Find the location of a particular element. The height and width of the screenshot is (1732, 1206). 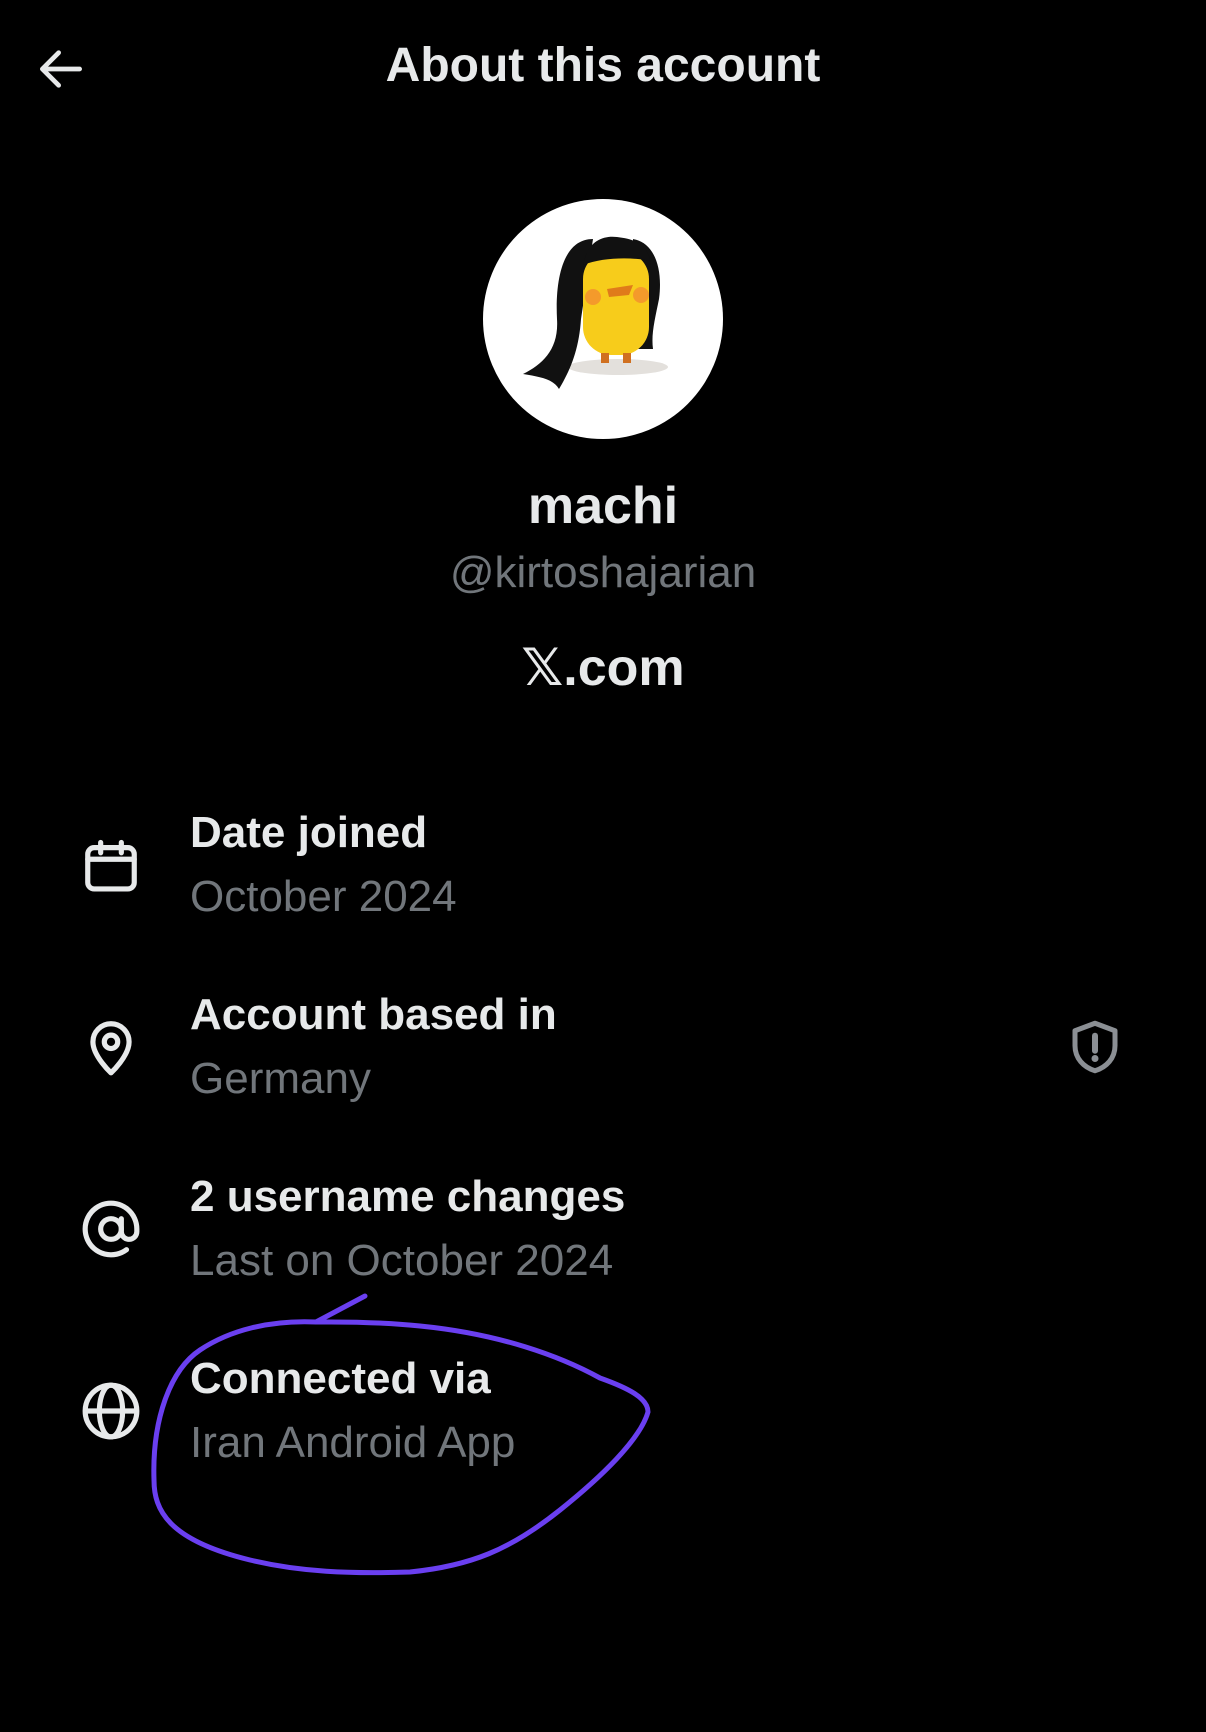

x-brand-label: 𝕏.com is located at coordinates (603, 668).